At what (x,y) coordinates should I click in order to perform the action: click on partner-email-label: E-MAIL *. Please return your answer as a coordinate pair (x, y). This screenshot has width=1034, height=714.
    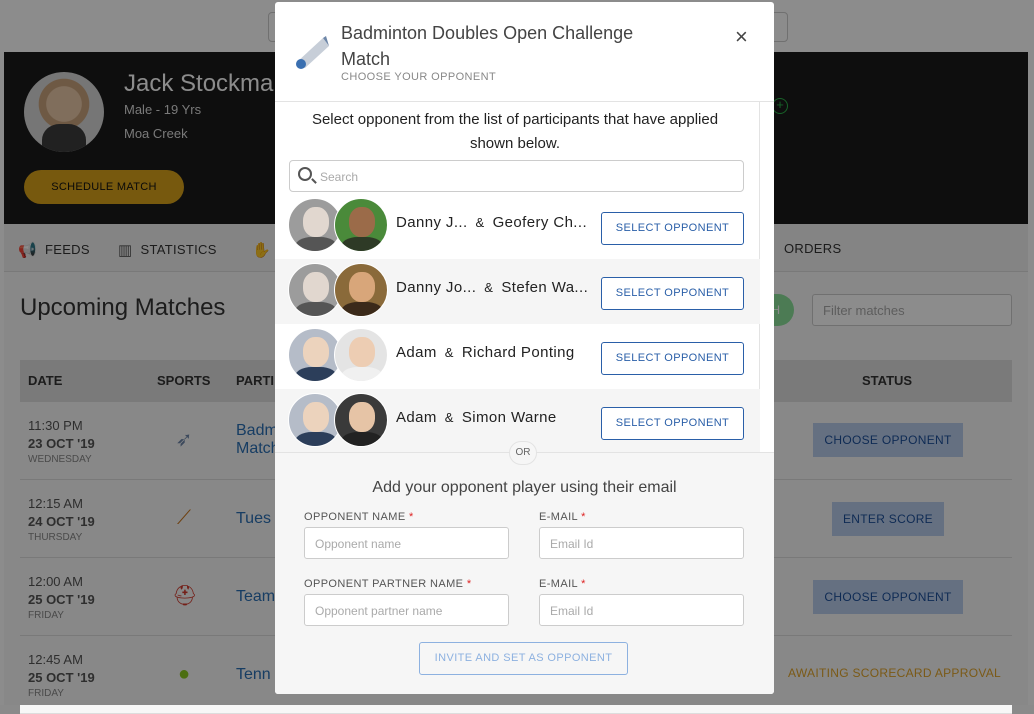
    Looking at the image, I should click on (562, 584).